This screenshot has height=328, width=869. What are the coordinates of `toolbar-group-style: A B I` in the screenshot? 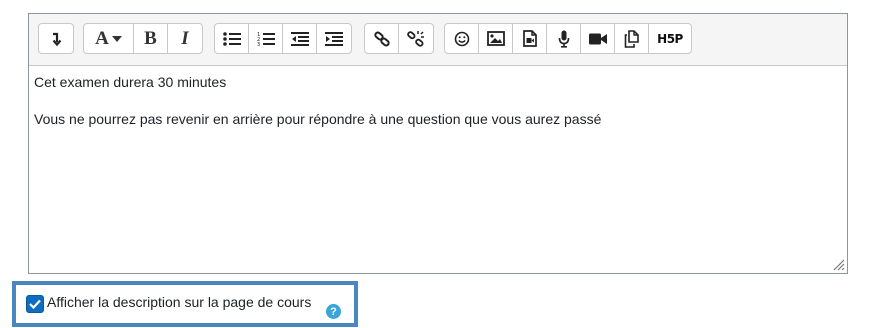 It's located at (143, 38).